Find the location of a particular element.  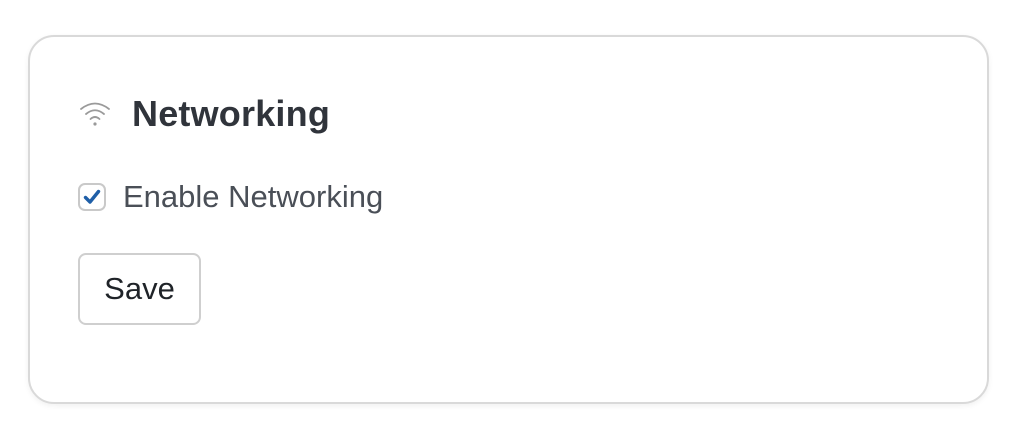

panel-title: Networking is located at coordinates (231, 113).